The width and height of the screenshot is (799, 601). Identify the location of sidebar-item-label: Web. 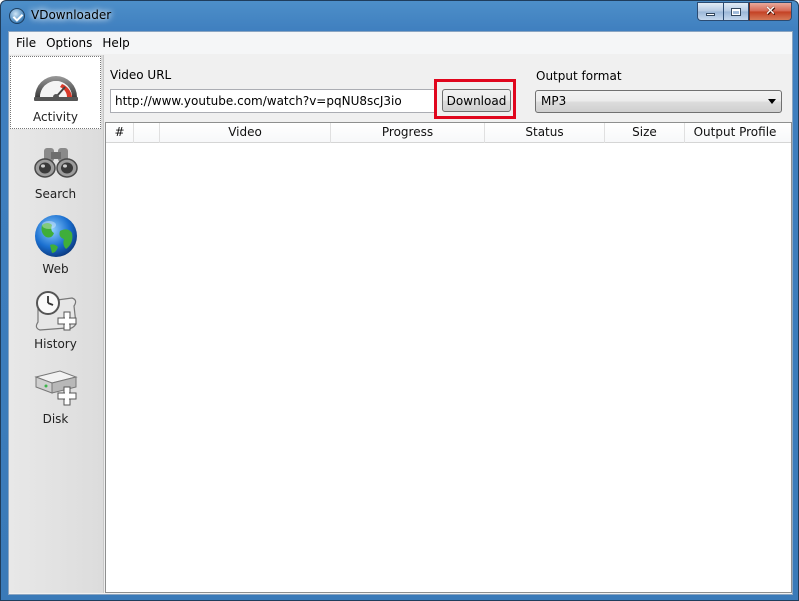
(55, 269).